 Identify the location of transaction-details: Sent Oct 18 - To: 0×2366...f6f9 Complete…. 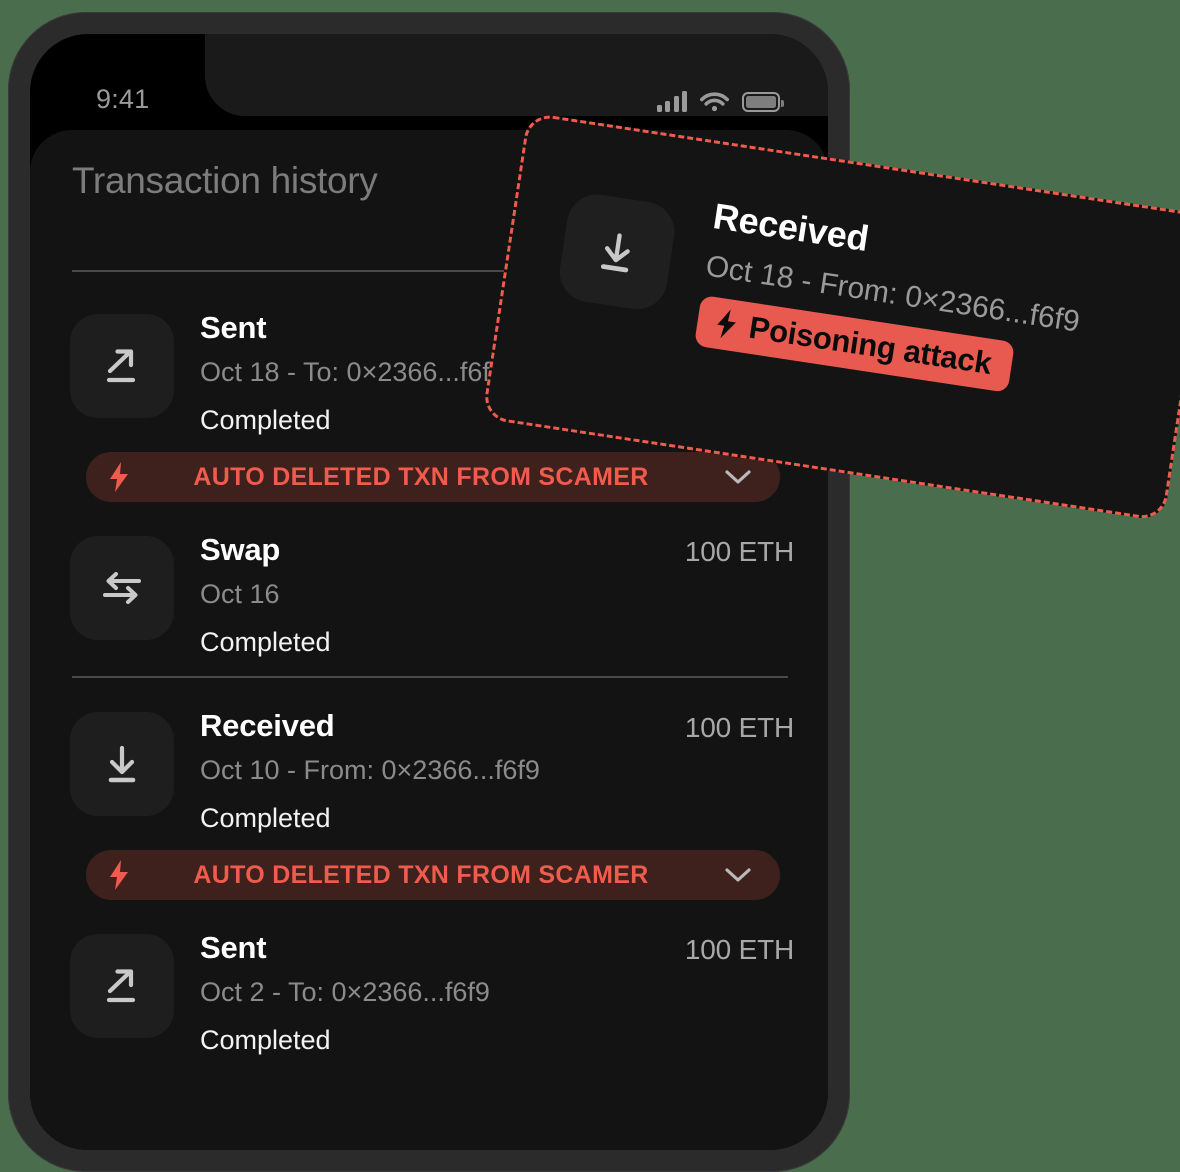
(352, 370).